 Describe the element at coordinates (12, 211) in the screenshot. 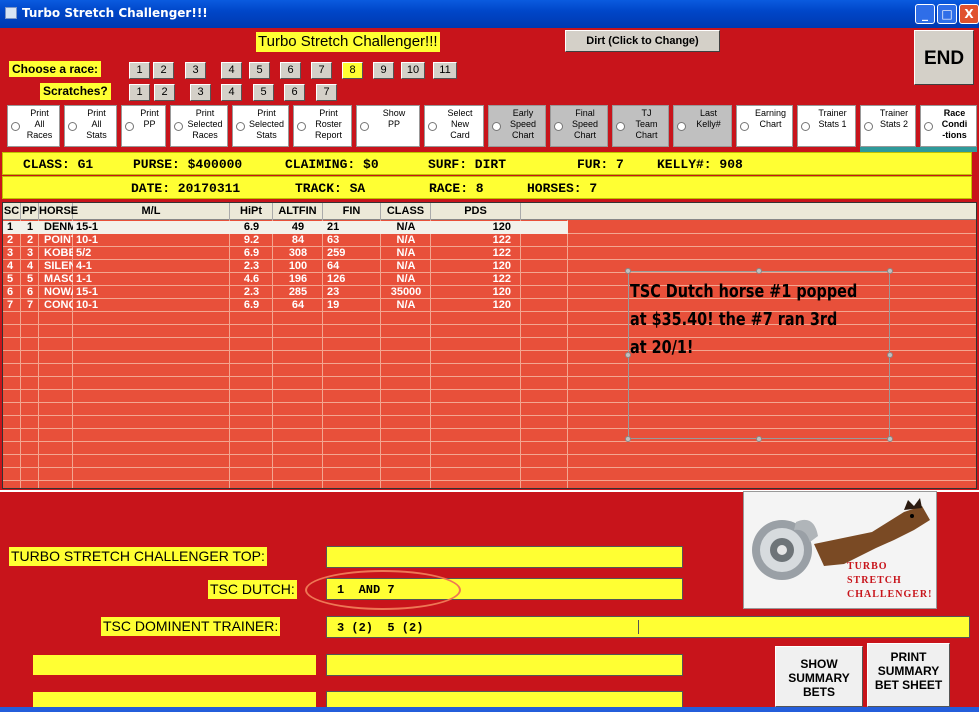

I see `column-header: SC` at that location.